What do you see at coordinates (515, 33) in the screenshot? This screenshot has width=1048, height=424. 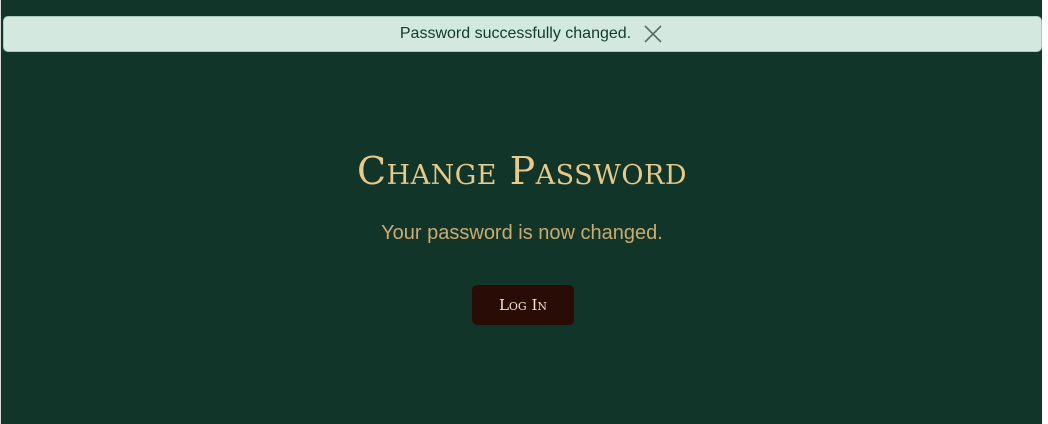 I see `notice-message: Password successfully changed.` at bounding box center [515, 33].